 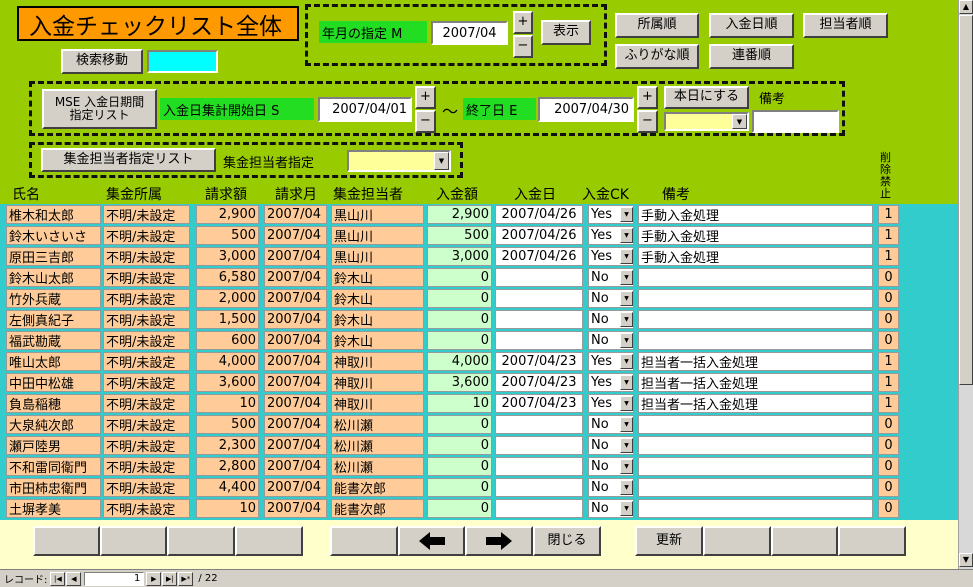 What do you see at coordinates (523, 46) in the screenshot?
I see `month-minus-button: −` at bounding box center [523, 46].